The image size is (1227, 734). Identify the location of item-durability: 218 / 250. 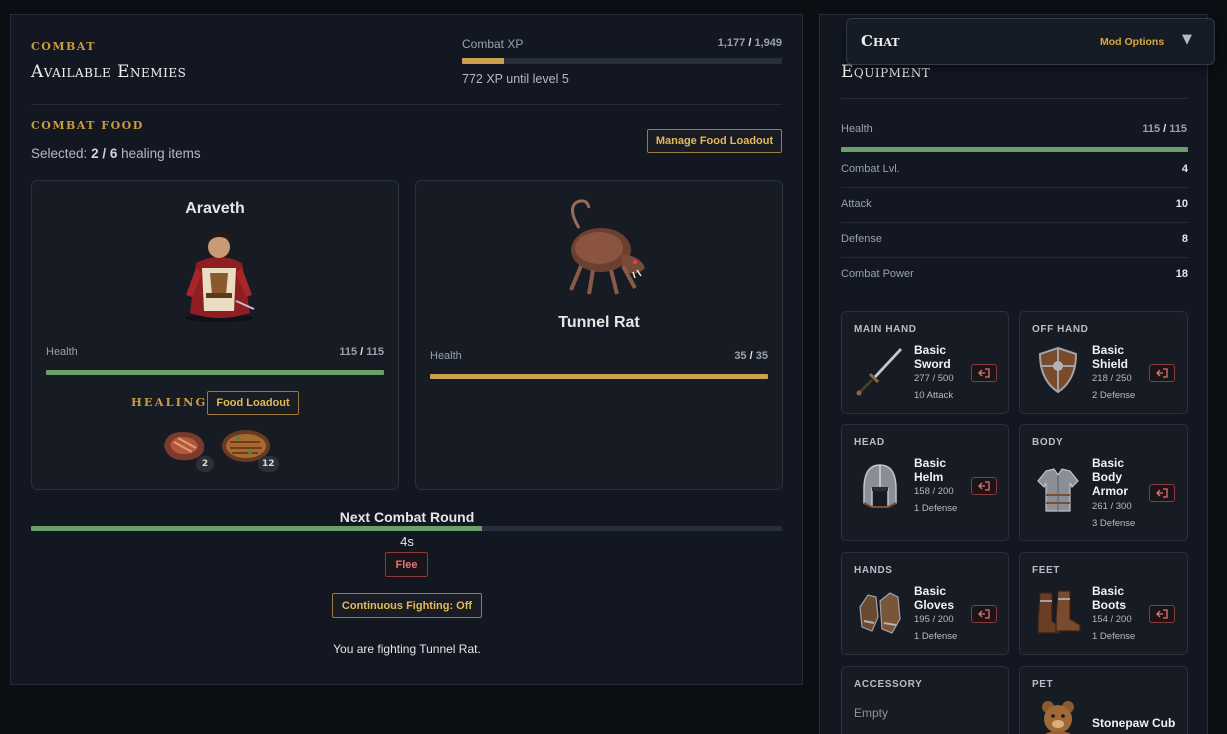
(1112, 378).